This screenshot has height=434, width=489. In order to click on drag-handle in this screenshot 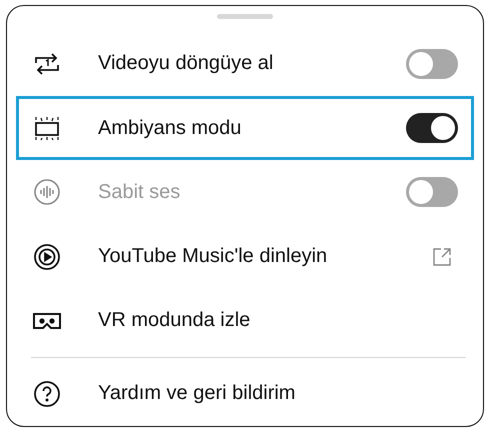, I will do `click(245, 16)`.